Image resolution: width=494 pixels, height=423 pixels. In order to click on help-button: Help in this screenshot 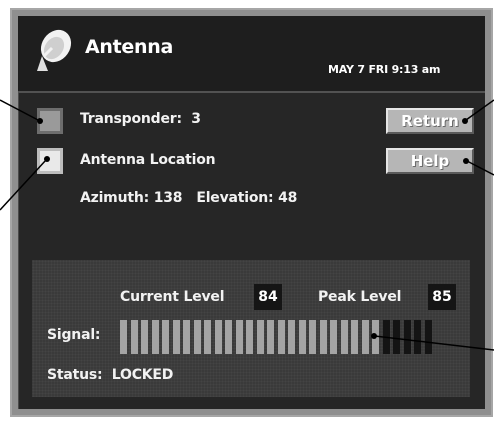, I will do `click(430, 161)`.